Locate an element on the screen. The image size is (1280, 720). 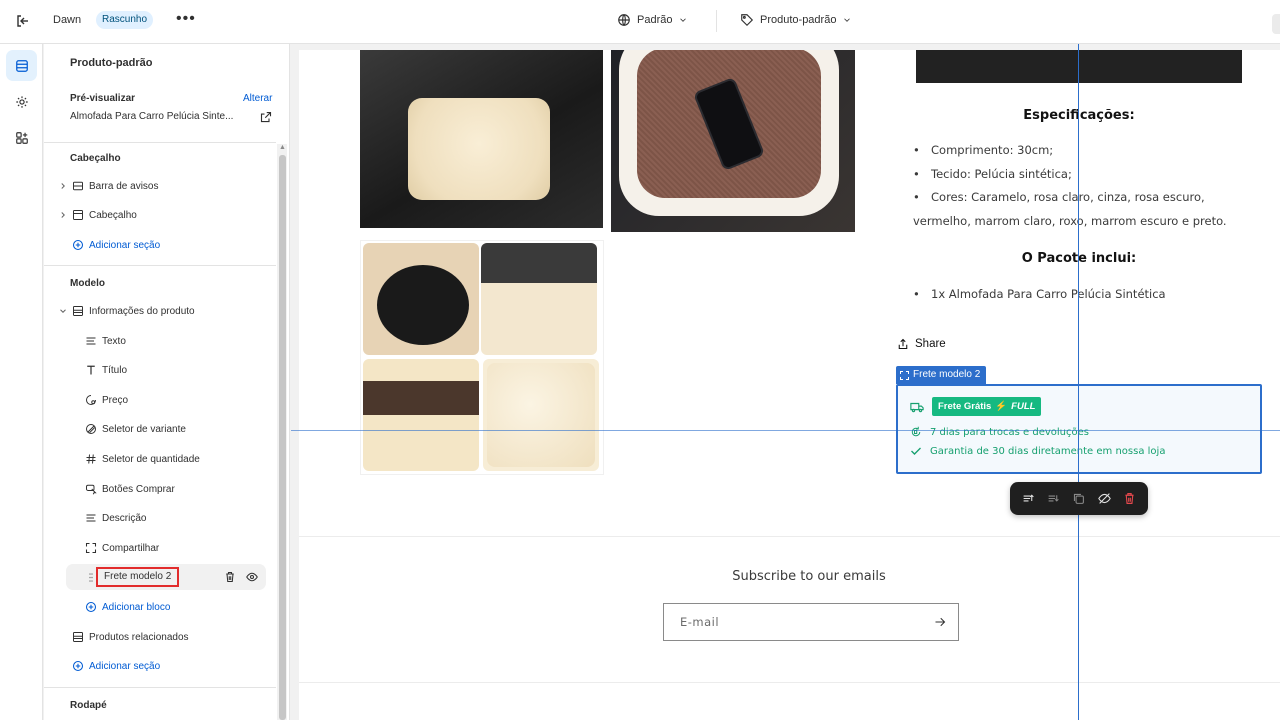
sidebar-title: Produto-padrão is located at coordinates (111, 63).